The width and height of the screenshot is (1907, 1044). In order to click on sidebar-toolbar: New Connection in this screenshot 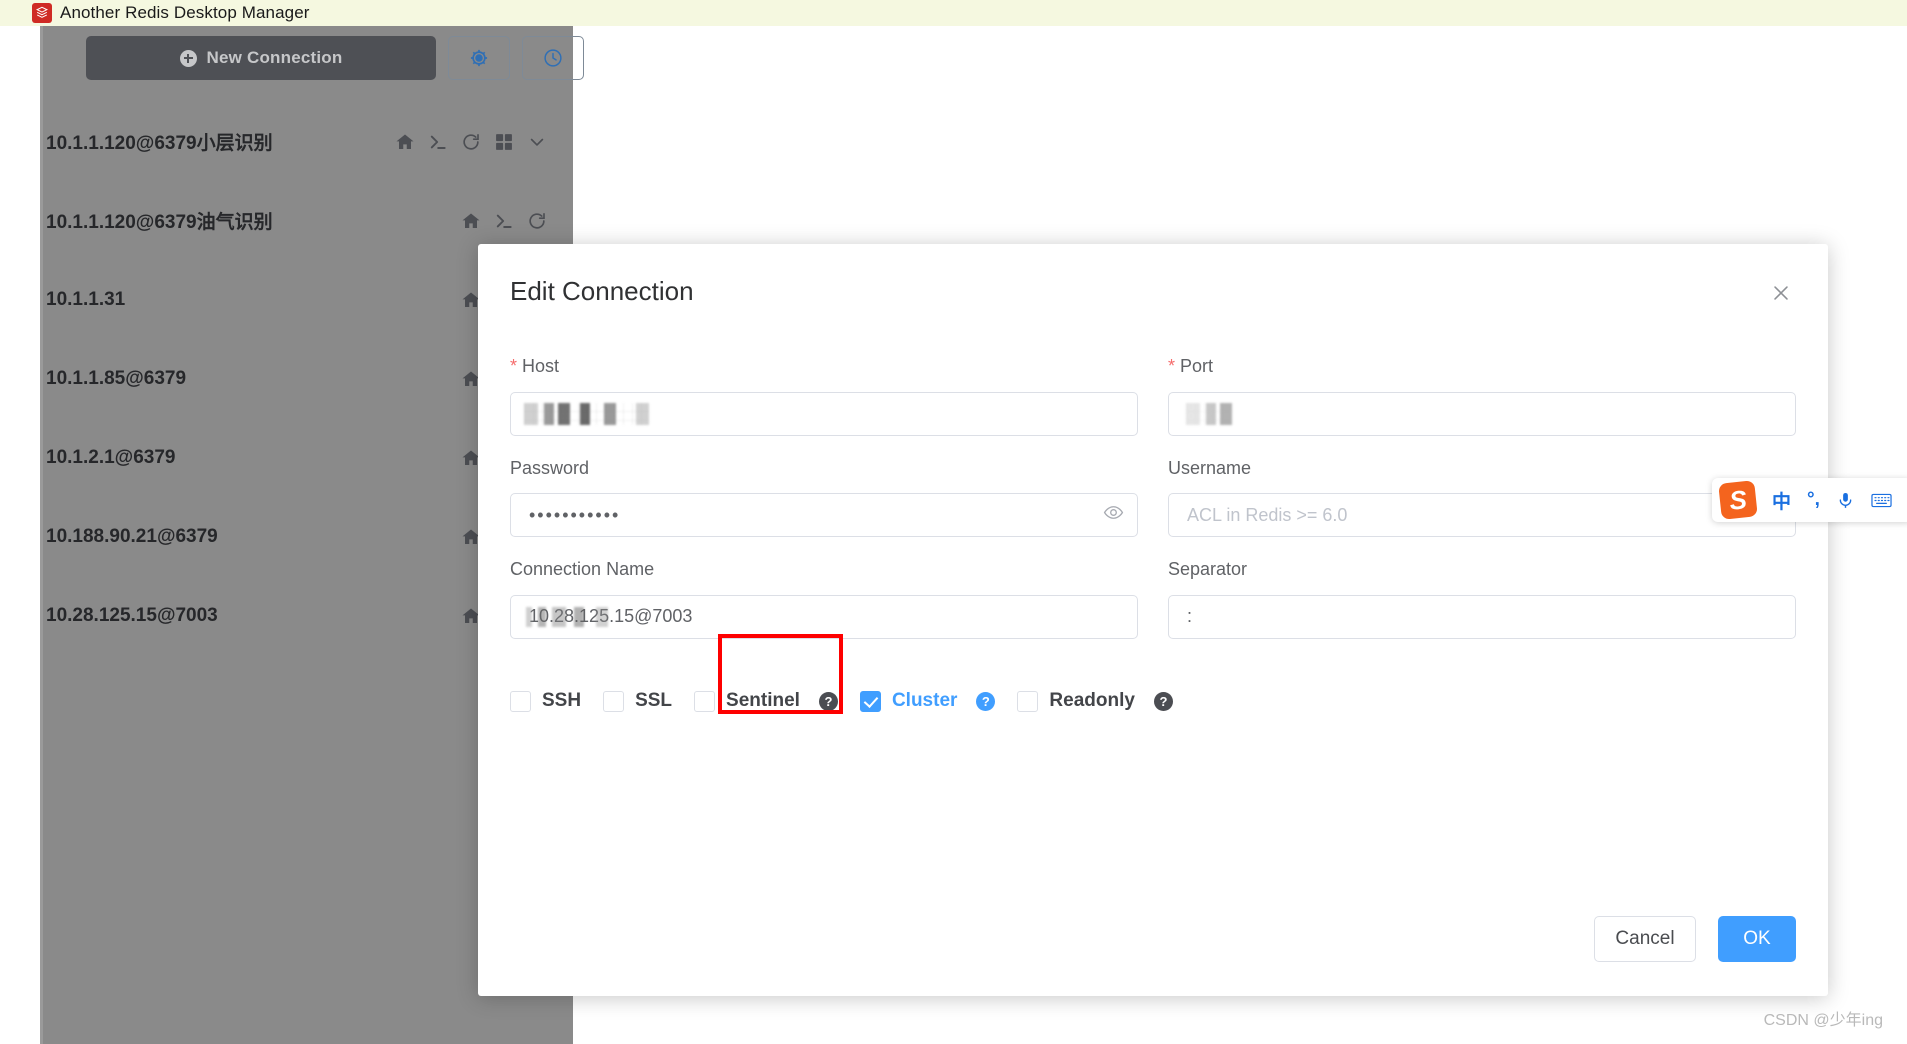, I will do `click(335, 58)`.